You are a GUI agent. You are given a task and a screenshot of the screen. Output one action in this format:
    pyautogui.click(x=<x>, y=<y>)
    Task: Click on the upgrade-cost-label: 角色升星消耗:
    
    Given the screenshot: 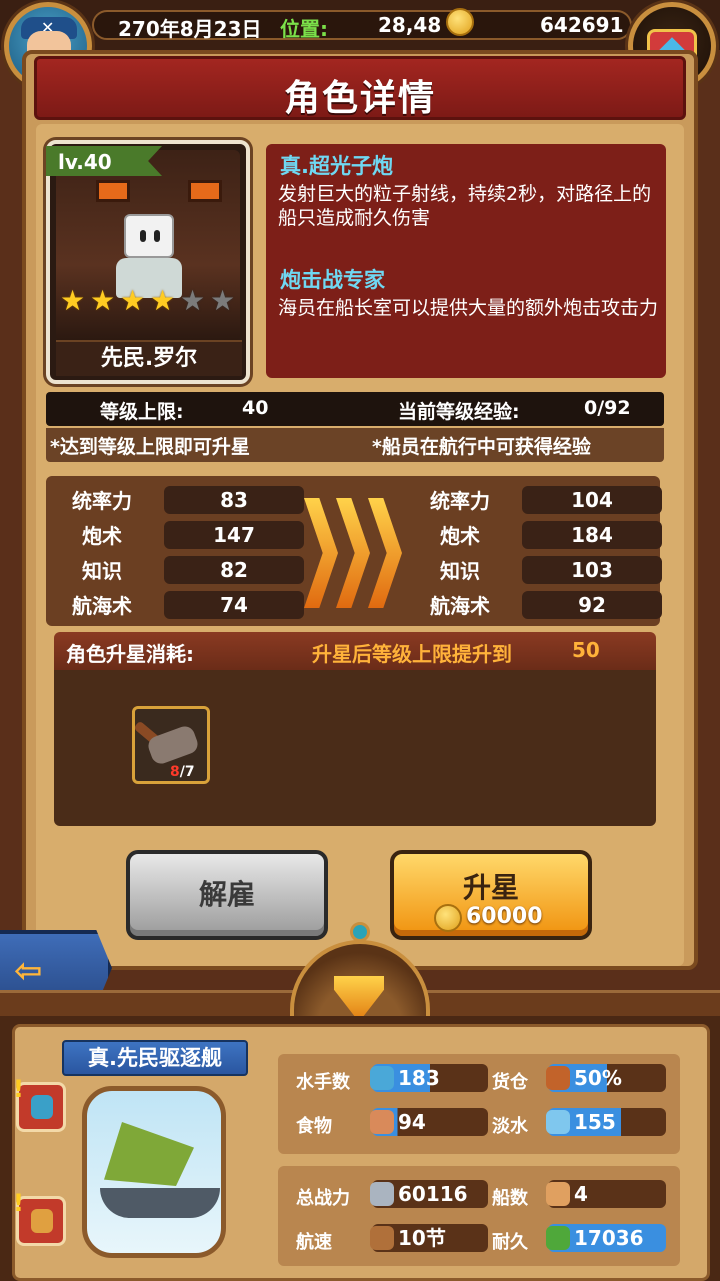 What is the action you would take?
    pyautogui.click(x=130, y=654)
    